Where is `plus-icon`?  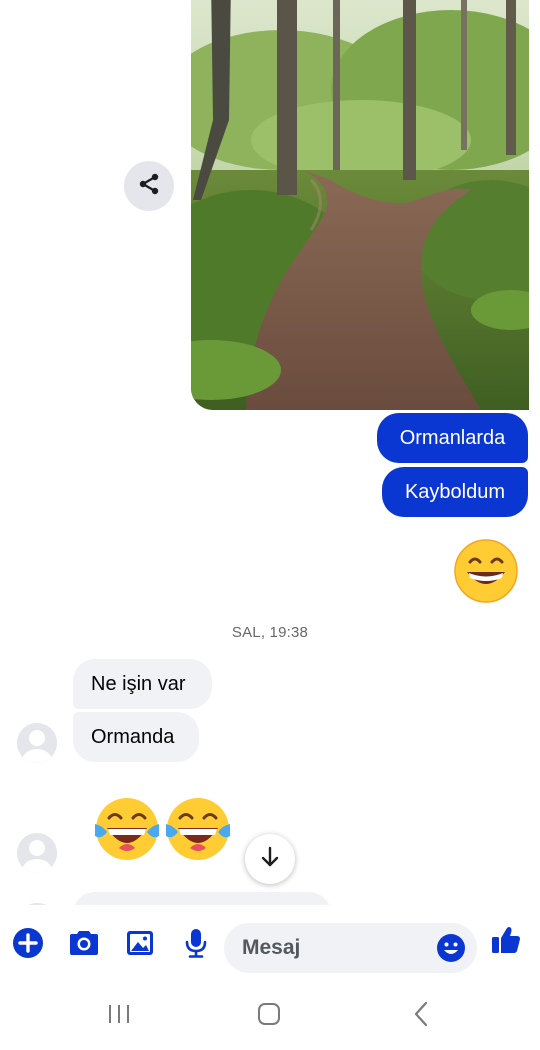
plus-icon is located at coordinates (28, 945).